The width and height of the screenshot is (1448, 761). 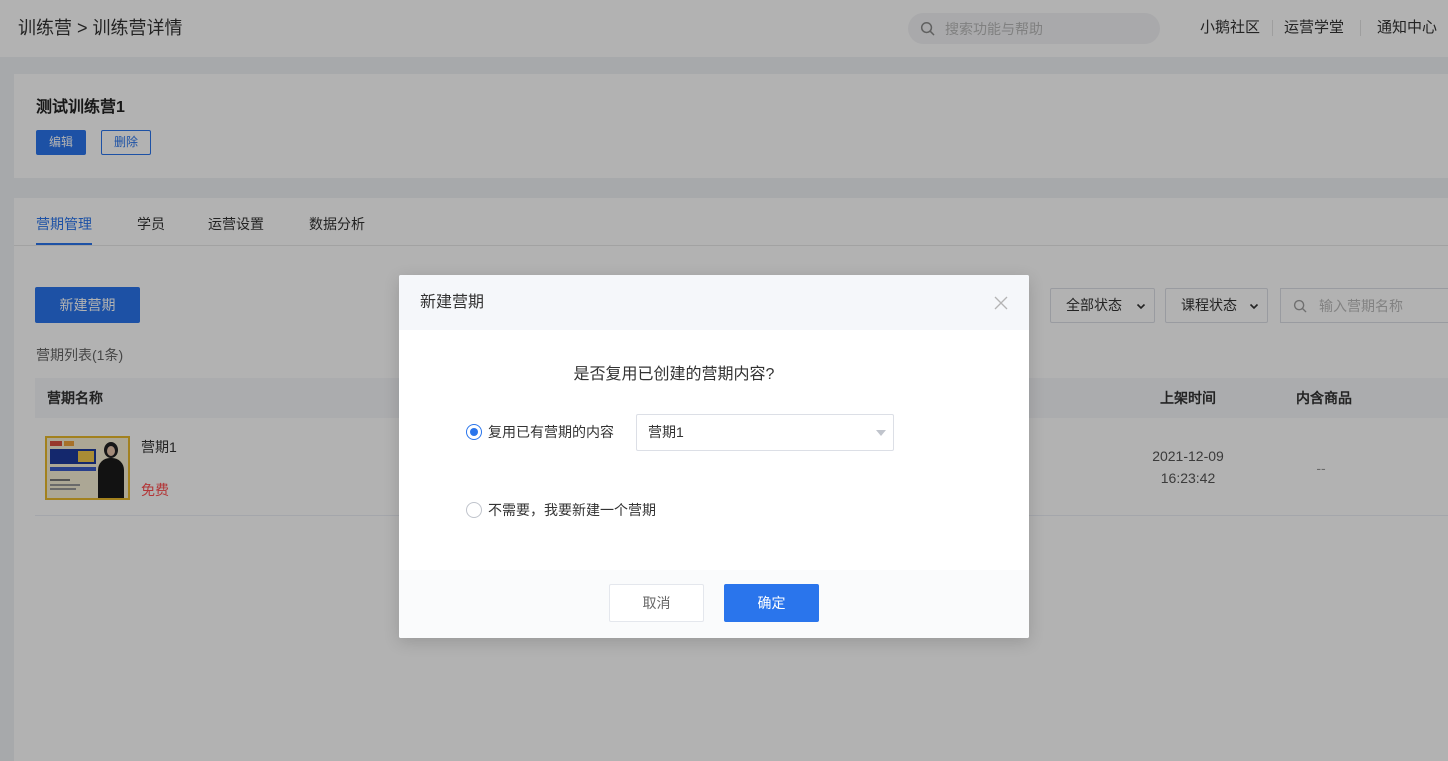 What do you see at coordinates (881, 433) in the screenshot?
I see `caret-down-icon` at bounding box center [881, 433].